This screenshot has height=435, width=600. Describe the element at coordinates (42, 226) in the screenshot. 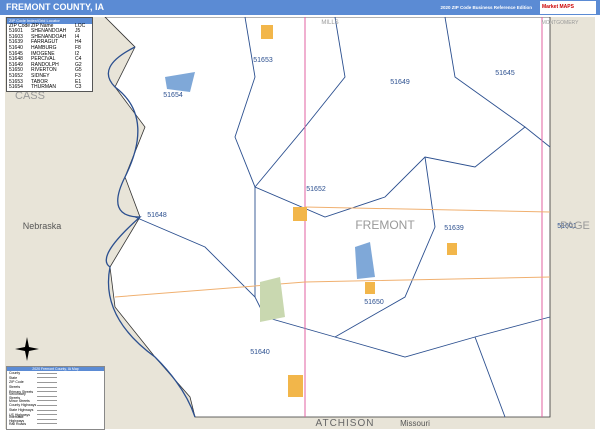

I see `state-label: Nebraska` at that location.